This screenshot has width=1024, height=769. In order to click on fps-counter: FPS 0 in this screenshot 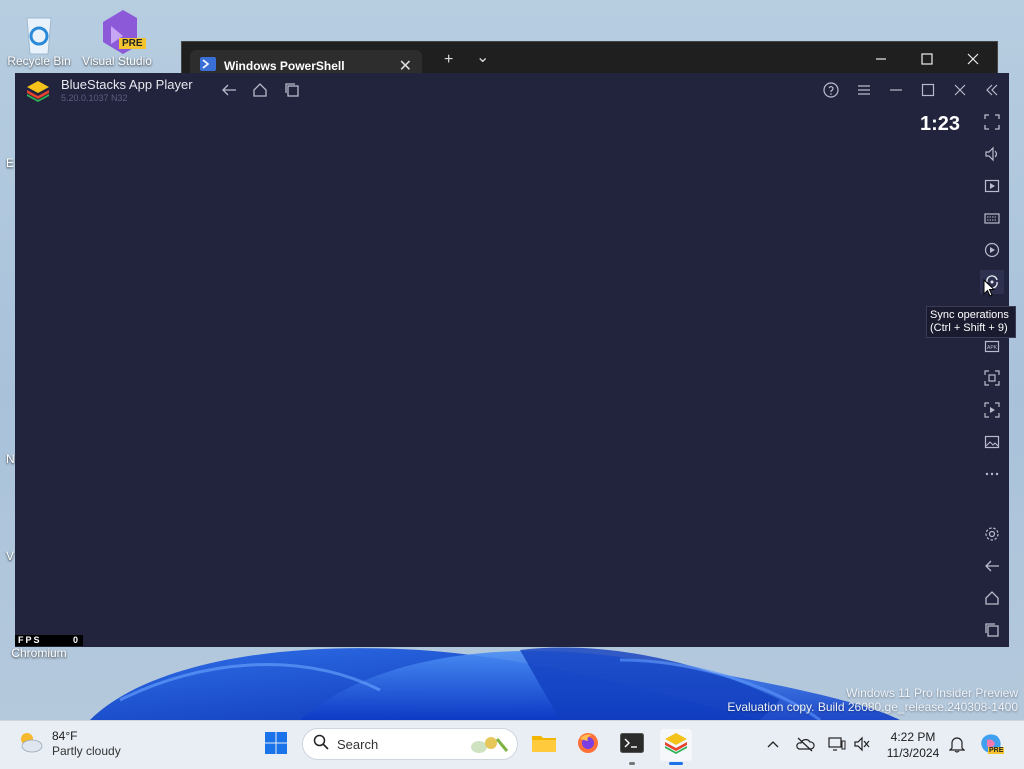, I will do `click(49, 640)`.